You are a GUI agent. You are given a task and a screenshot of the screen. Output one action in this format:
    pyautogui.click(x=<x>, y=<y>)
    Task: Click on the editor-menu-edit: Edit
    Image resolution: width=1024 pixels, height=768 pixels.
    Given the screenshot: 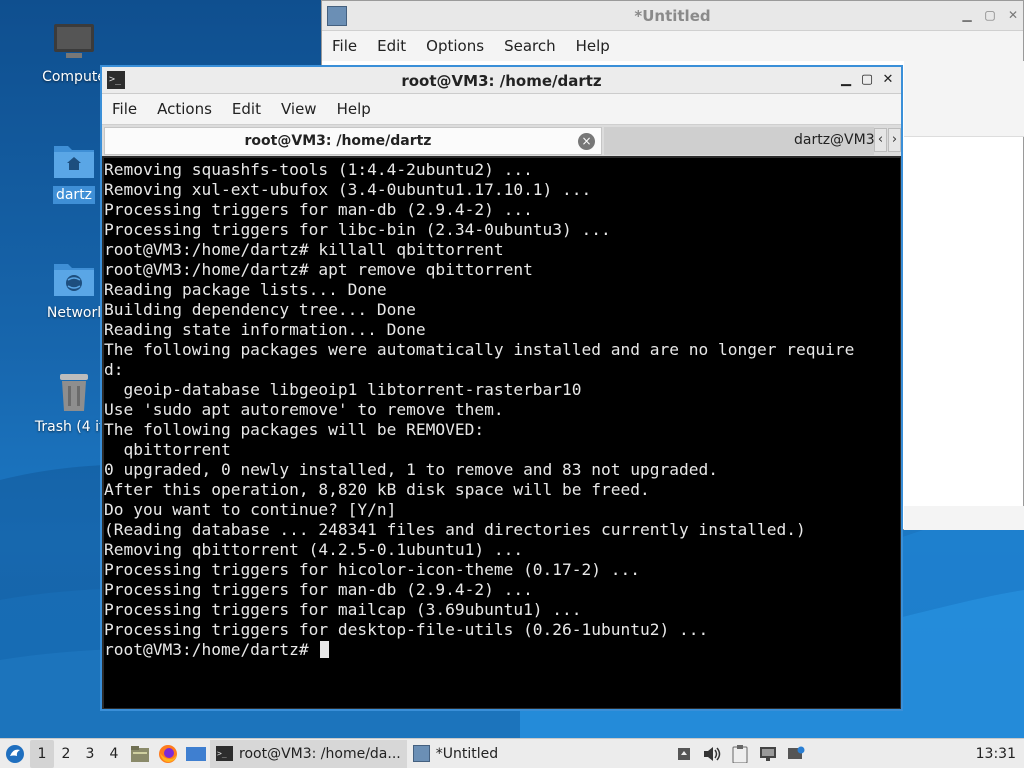 What is the action you would take?
    pyautogui.click(x=391, y=46)
    